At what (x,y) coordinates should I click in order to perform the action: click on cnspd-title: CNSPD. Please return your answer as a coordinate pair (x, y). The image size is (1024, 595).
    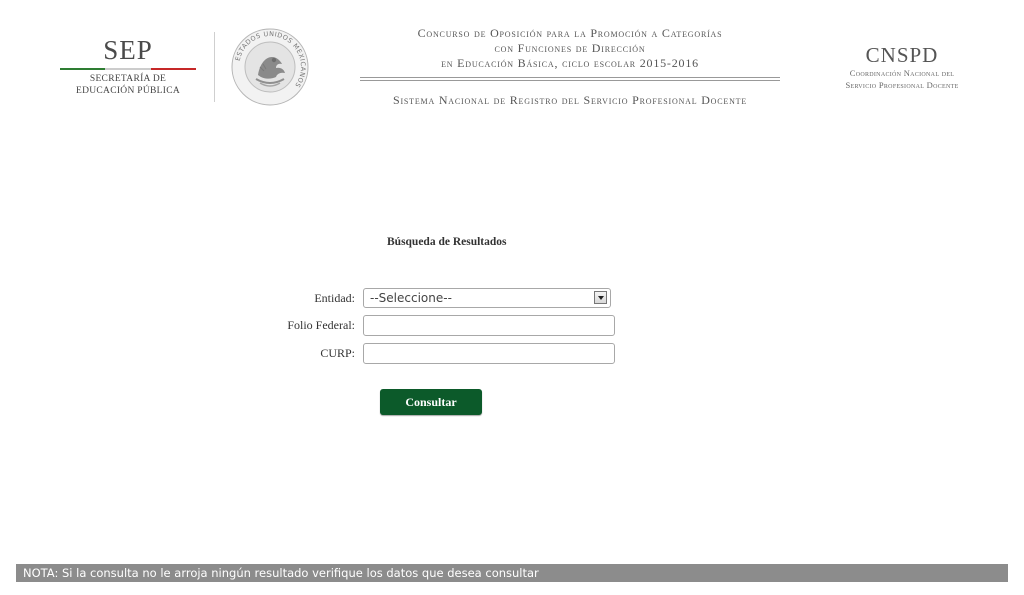
    Looking at the image, I should click on (902, 55).